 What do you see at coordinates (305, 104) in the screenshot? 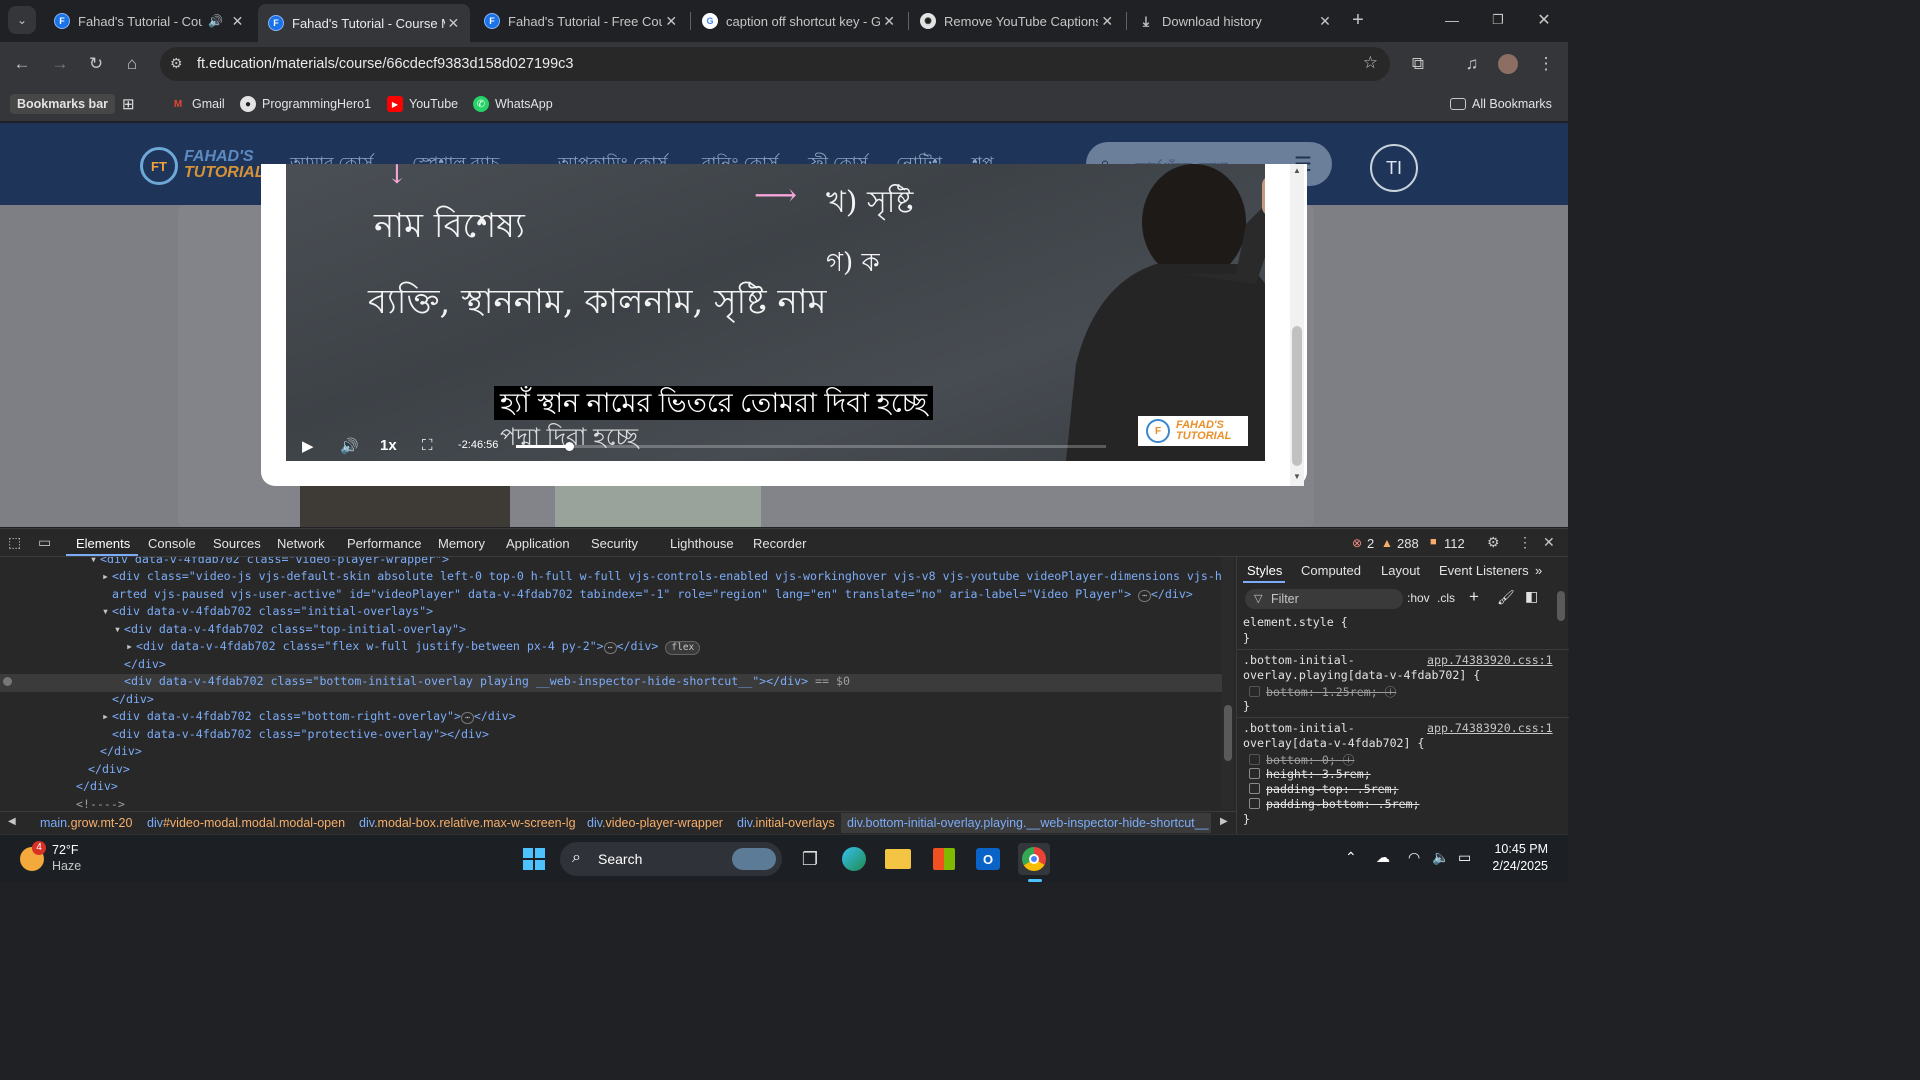
I see `bookmark-programminghero: ● ProgrammingHero1` at bounding box center [305, 104].